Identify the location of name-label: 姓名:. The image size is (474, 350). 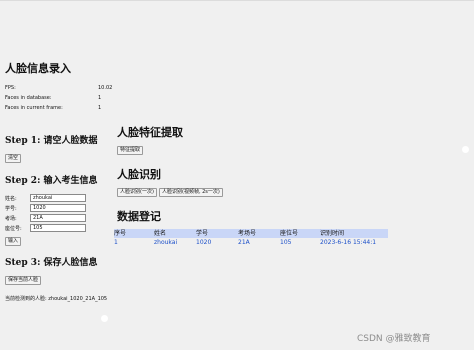
(11, 199).